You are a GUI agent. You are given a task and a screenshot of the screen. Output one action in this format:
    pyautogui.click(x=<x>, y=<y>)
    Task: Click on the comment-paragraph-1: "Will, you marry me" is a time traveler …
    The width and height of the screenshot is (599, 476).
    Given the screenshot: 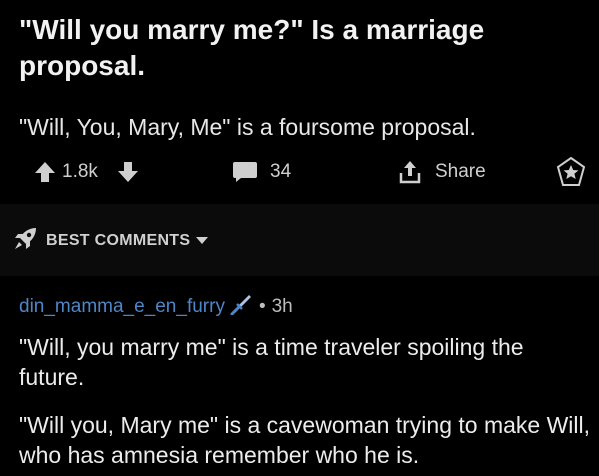 What is the action you would take?
    pyautogui.click(x=271, y=362)
    